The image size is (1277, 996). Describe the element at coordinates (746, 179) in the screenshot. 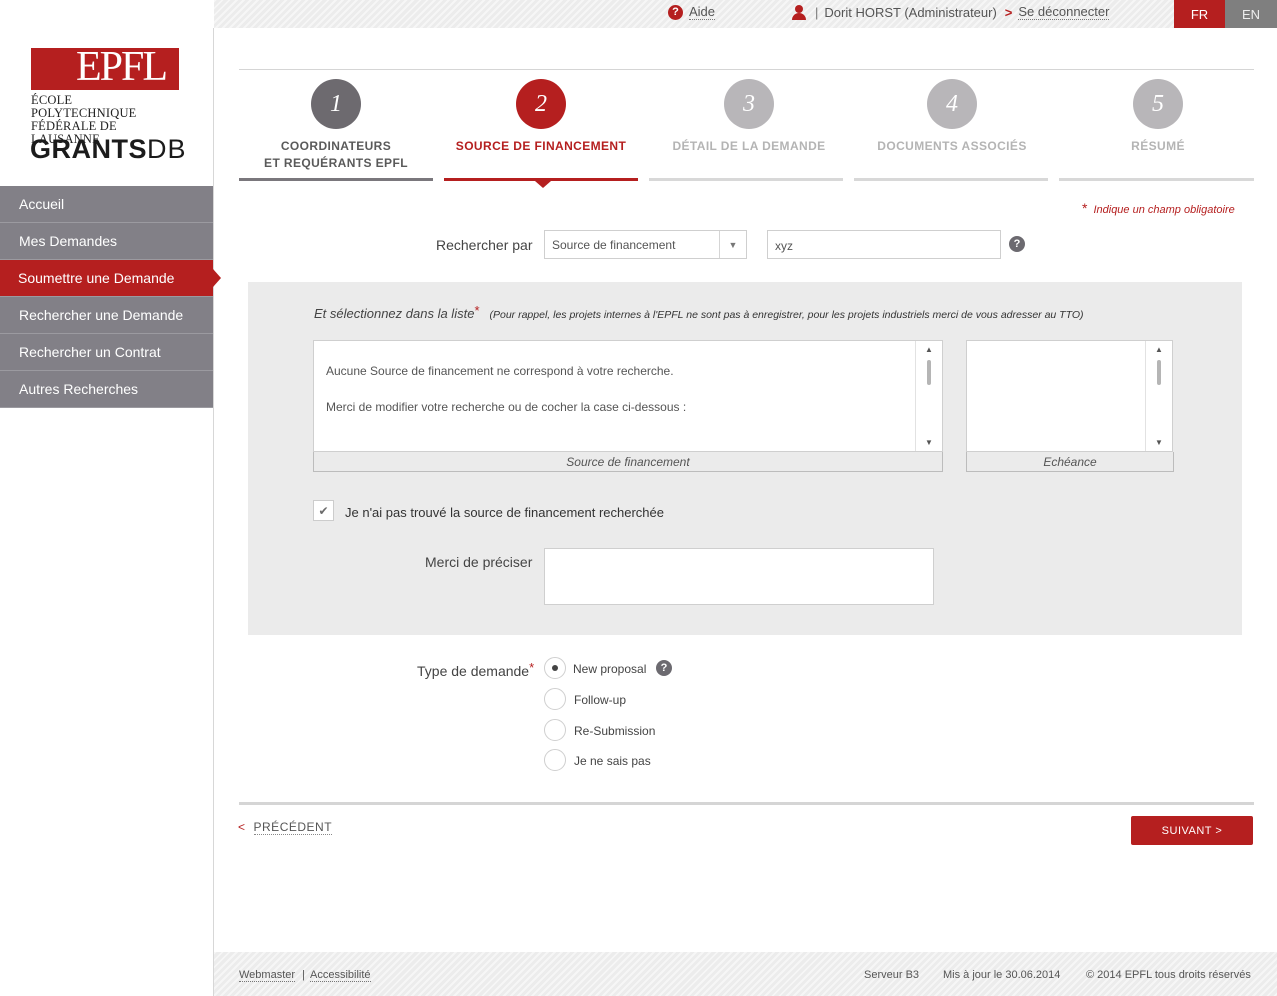

I see `step-3-underline` at that location.